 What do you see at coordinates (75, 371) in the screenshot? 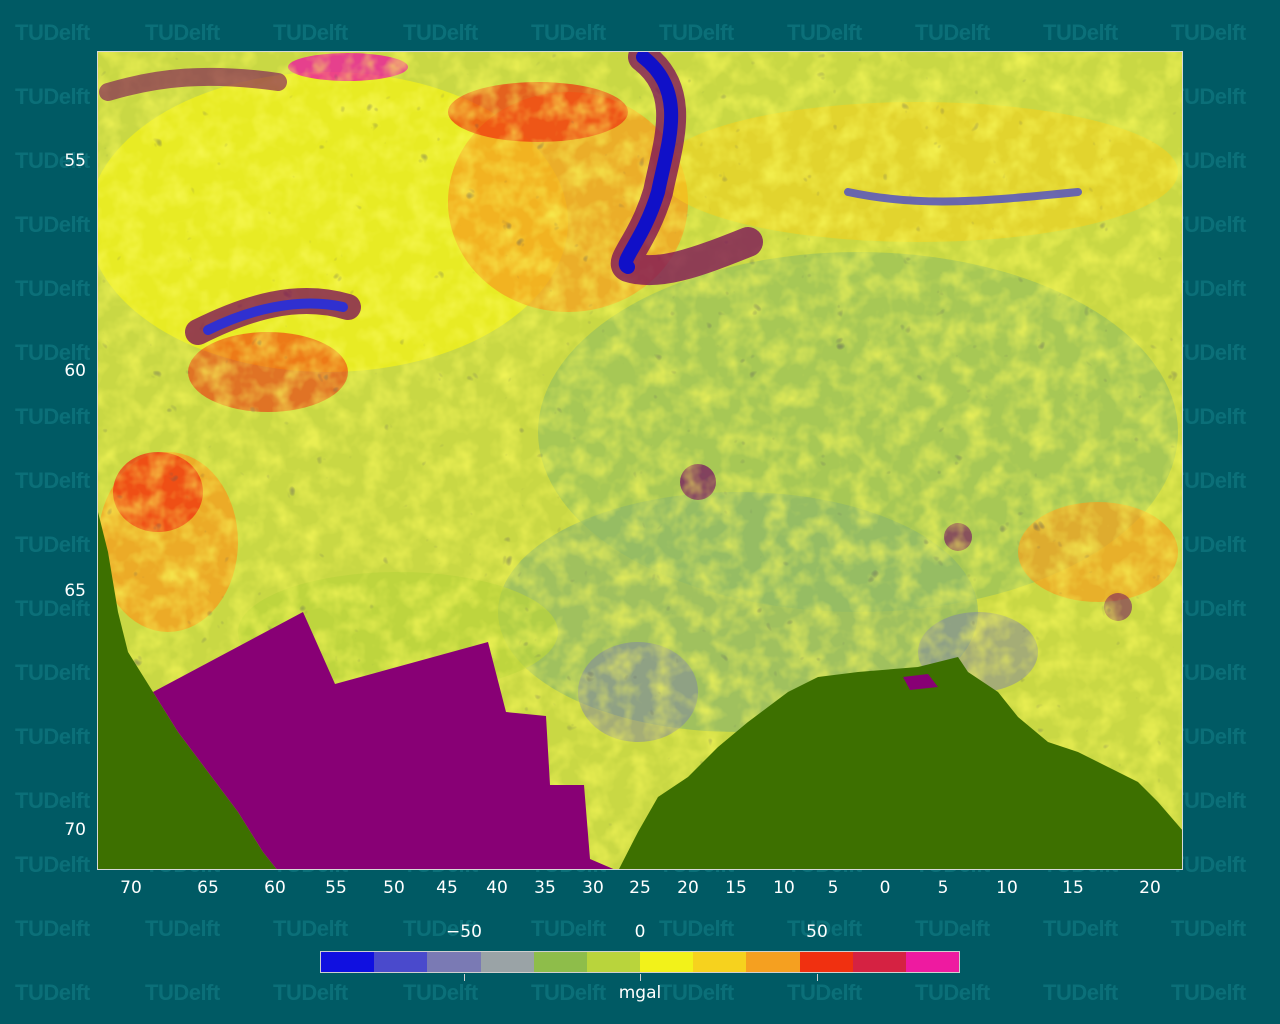
I see `lat-label: 60` at bounding box center [75, 371].